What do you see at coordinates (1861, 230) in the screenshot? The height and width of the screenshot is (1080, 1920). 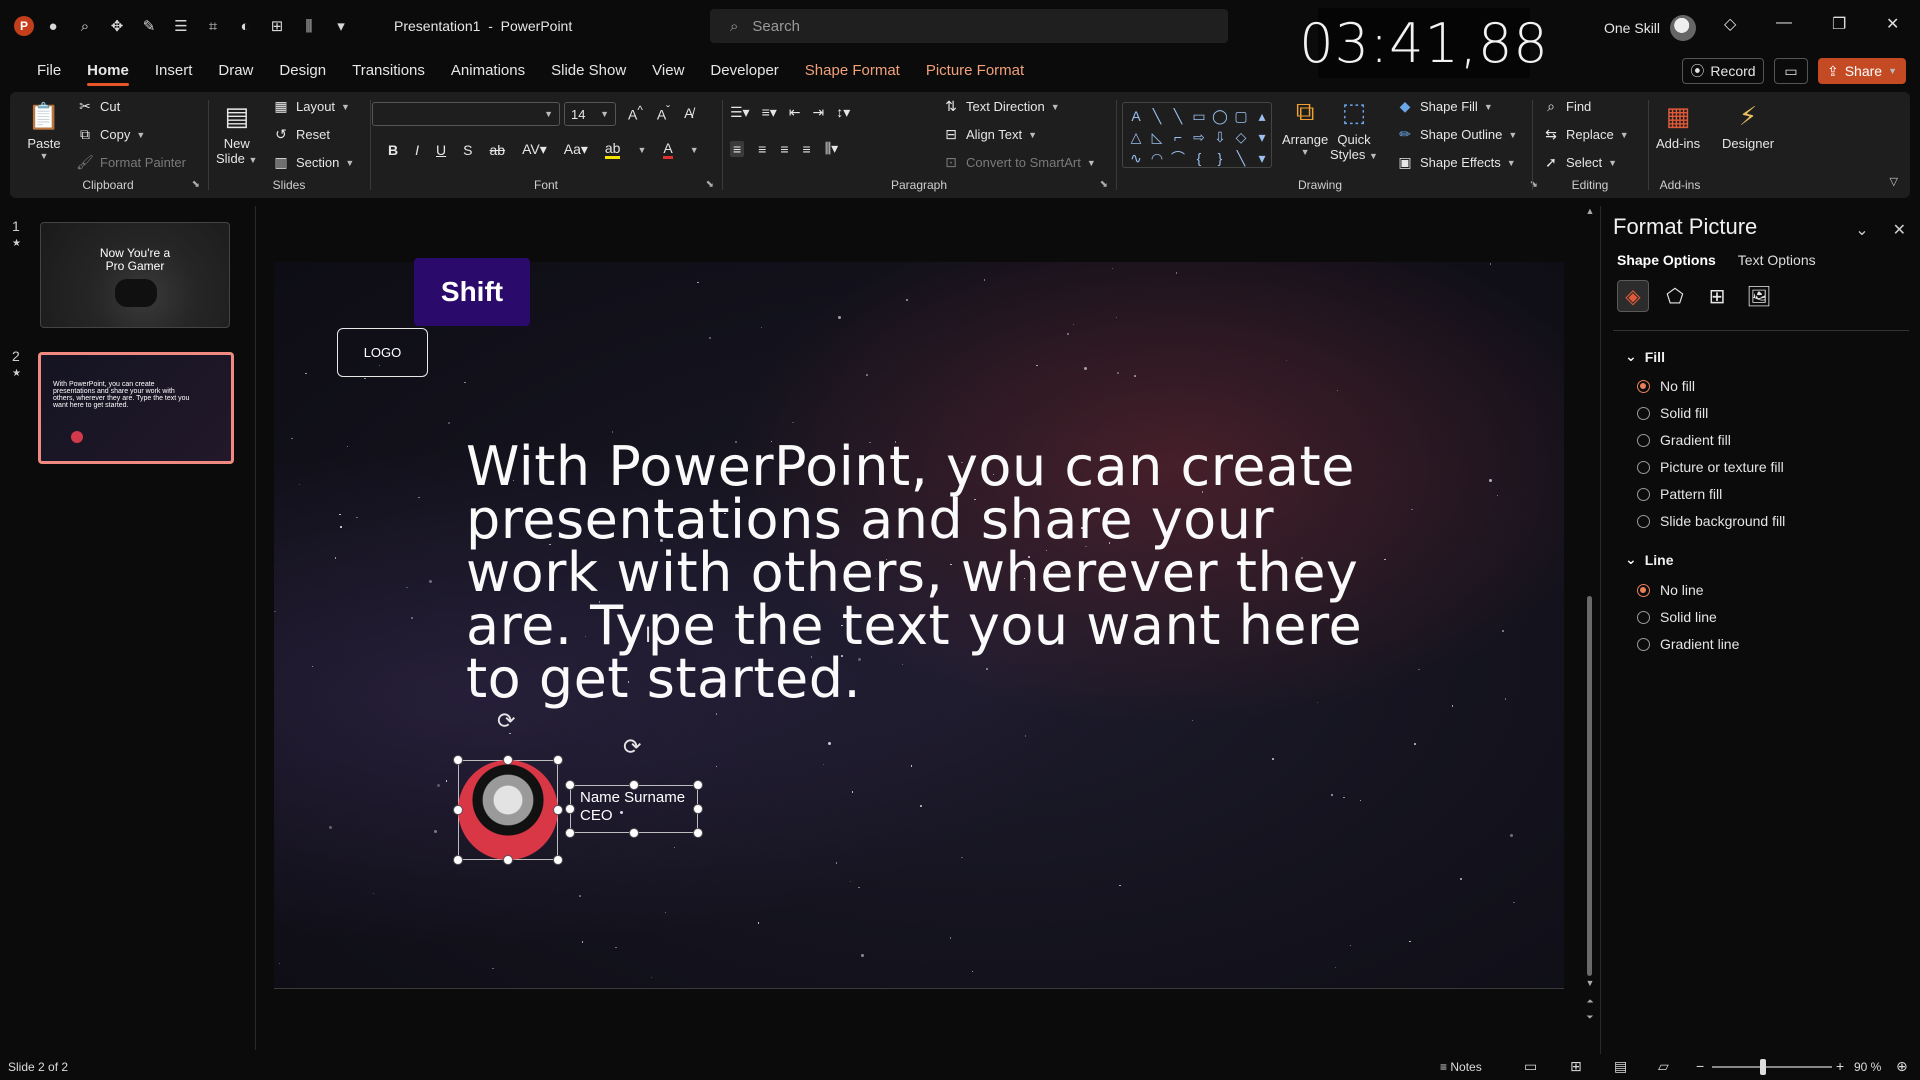 I see `chevron-down-icon: ⌄` at bounding box center [1861, 230].